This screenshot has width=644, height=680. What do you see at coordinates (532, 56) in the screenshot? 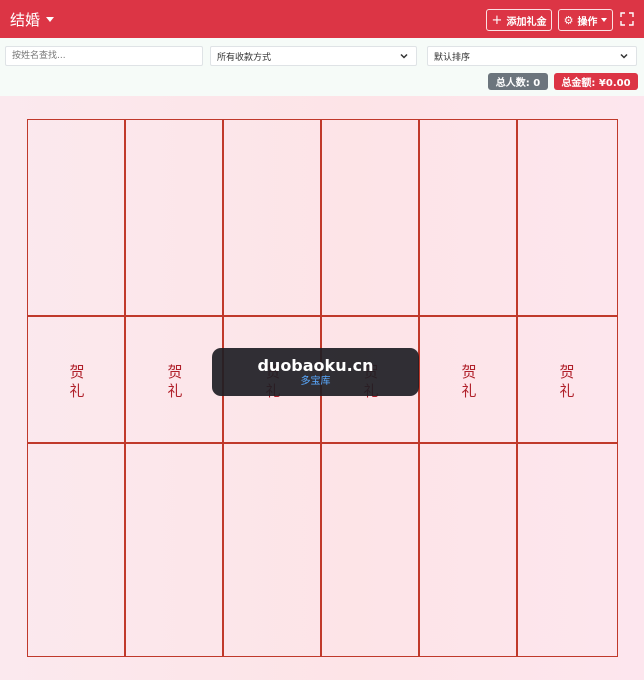
I see `sort-select: 默认排序` at bounding box center [532, 56].